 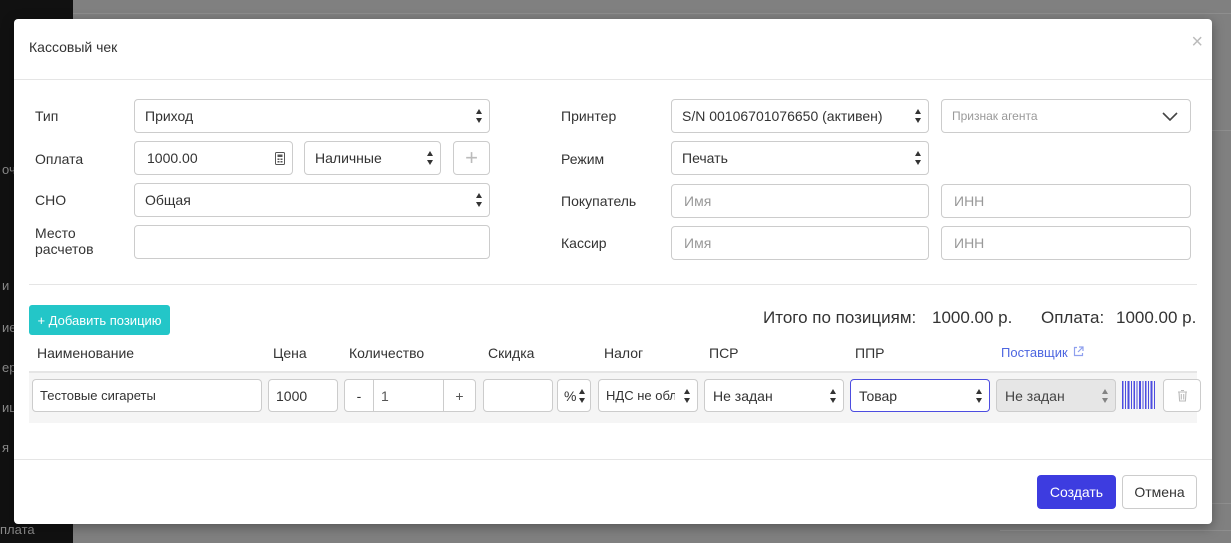 What do you see at coordinates (17, 529) in the screenshot?
I see `bg-sidebar-text: плата` at bounding box center [17, 529].